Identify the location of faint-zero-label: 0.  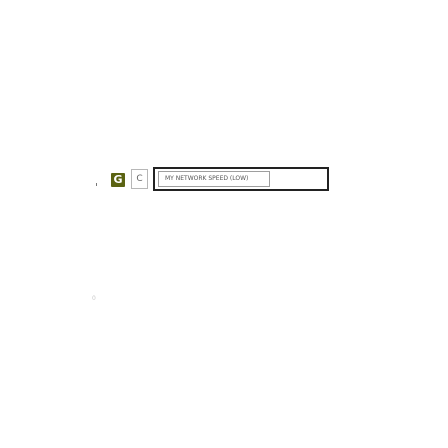
(94, 298).